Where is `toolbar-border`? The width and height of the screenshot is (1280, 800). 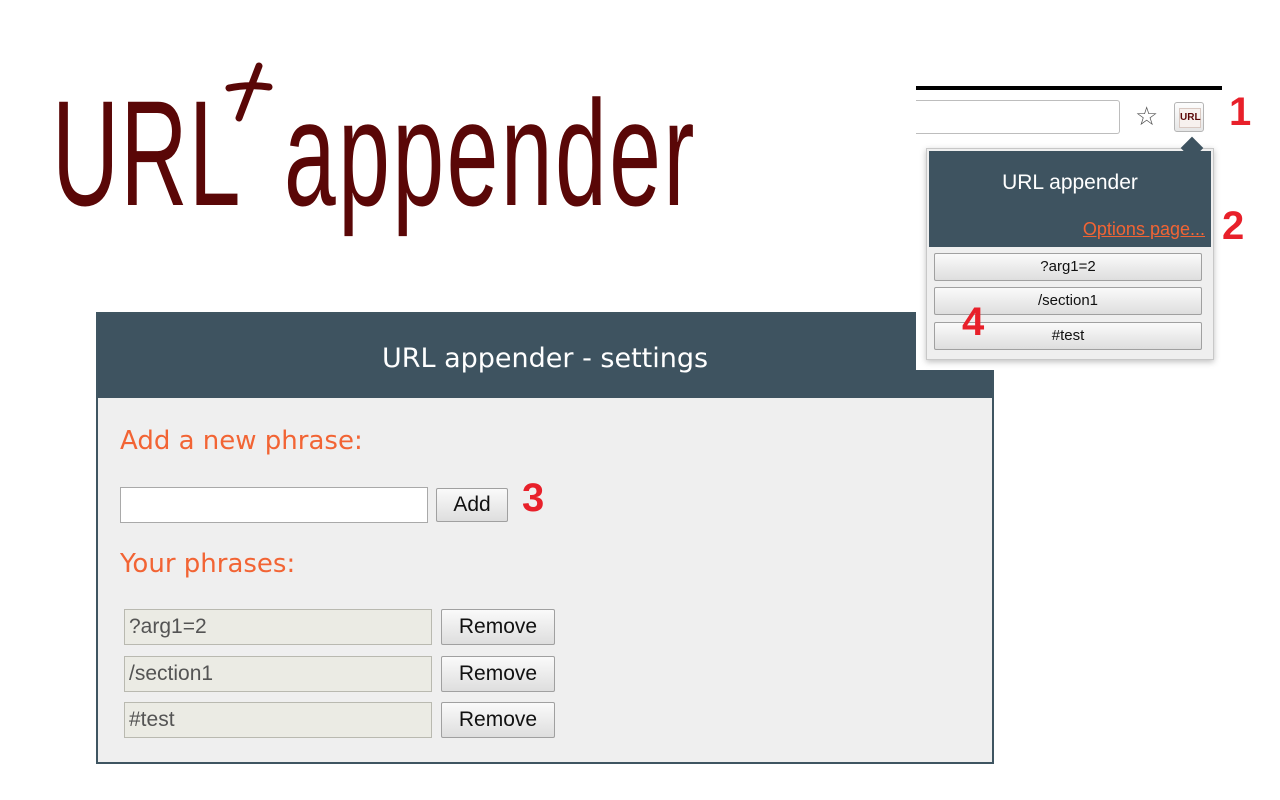 toolbar-border is located at coordinates (1069, 88).